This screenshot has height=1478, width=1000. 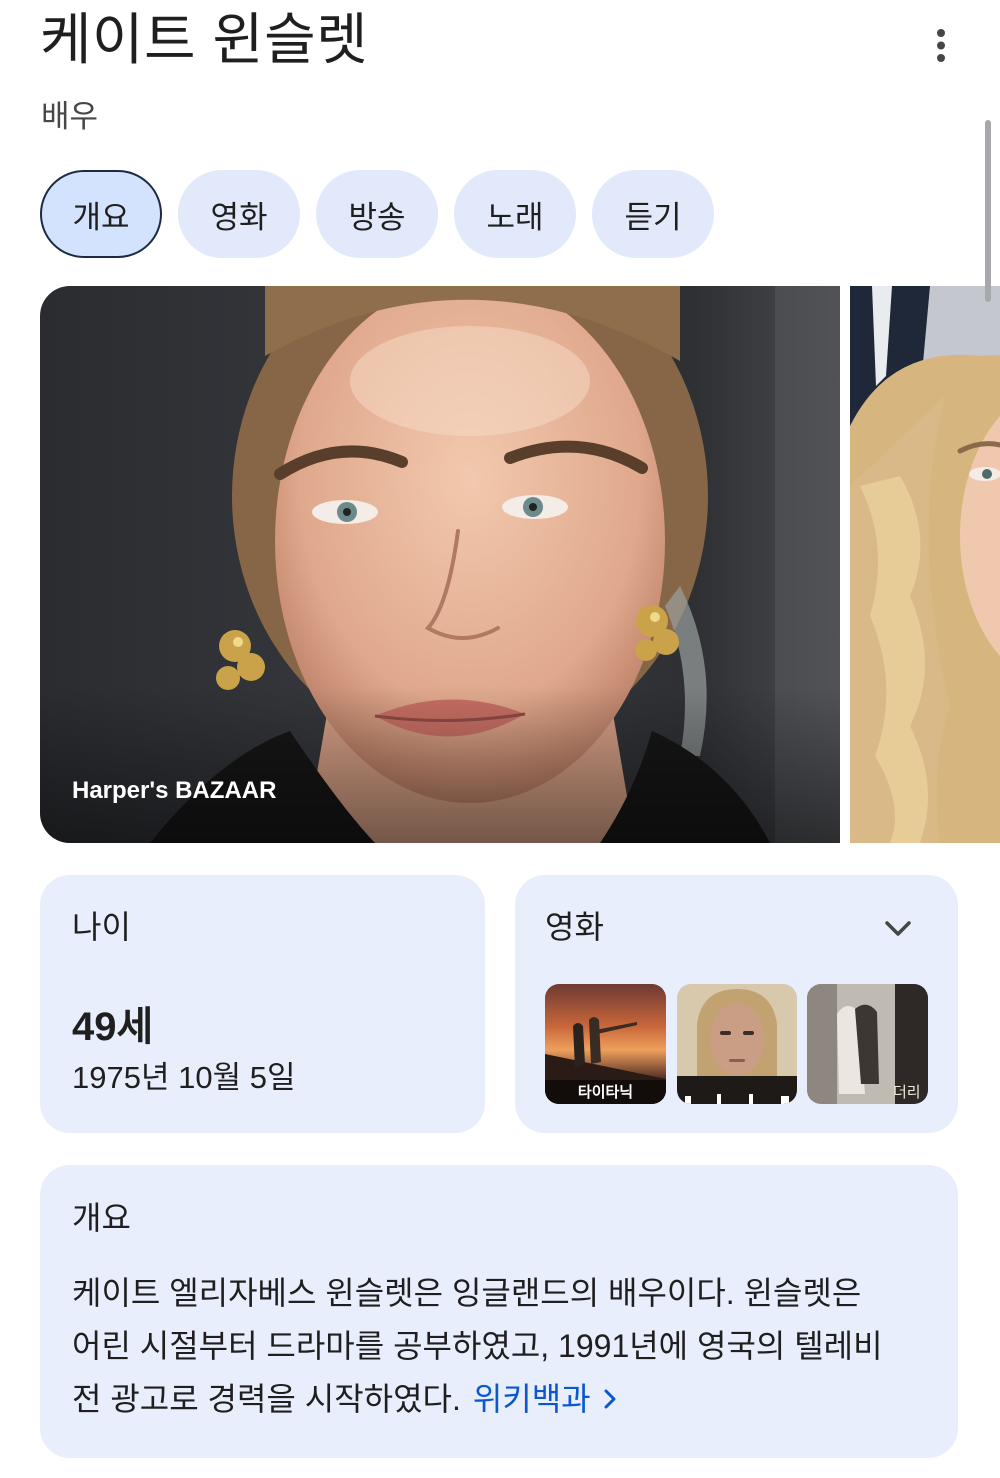 I want to click on tab-overview: 개요, so click(x=101, y=214).